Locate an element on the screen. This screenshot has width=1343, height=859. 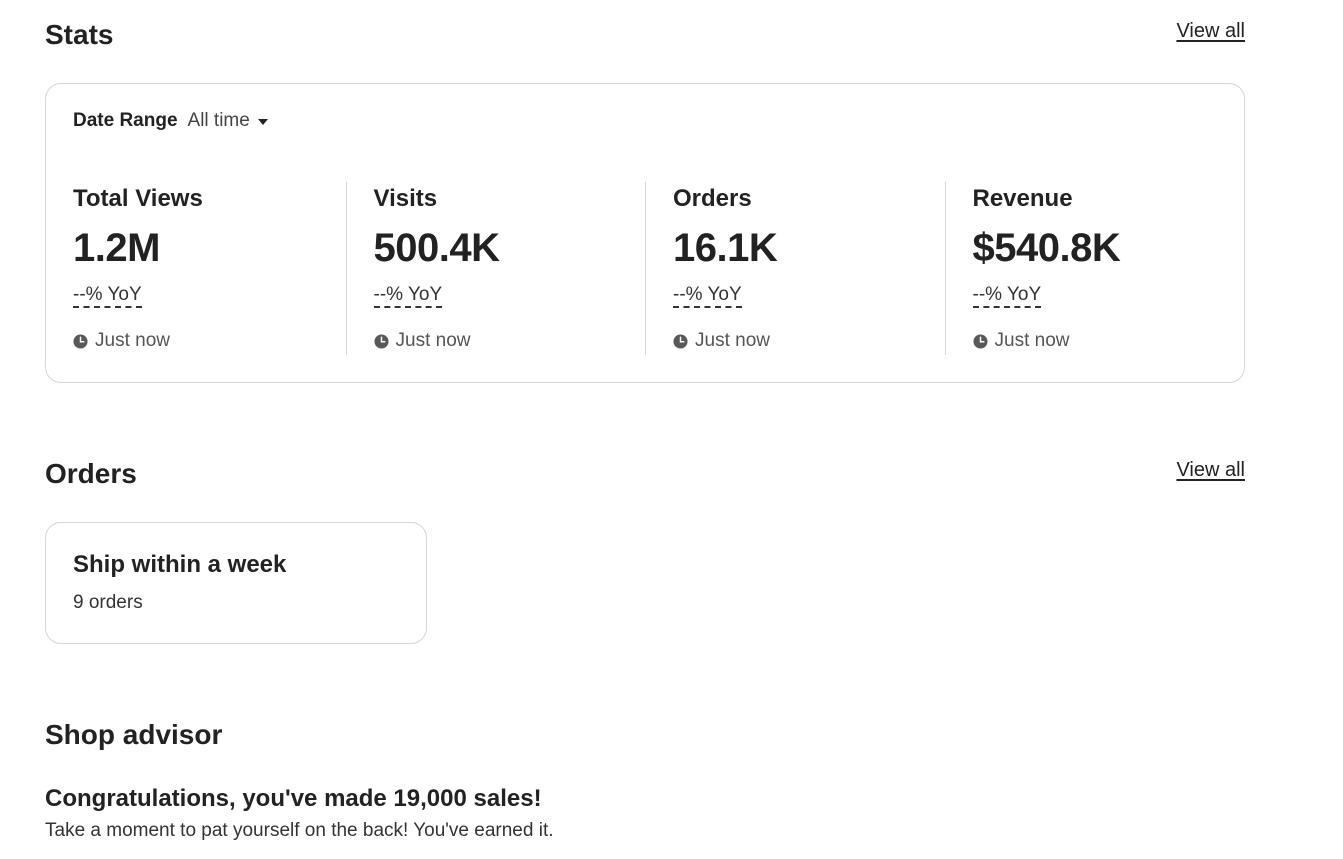
metric-value: 16.1K is located at coordinates (725, 248).